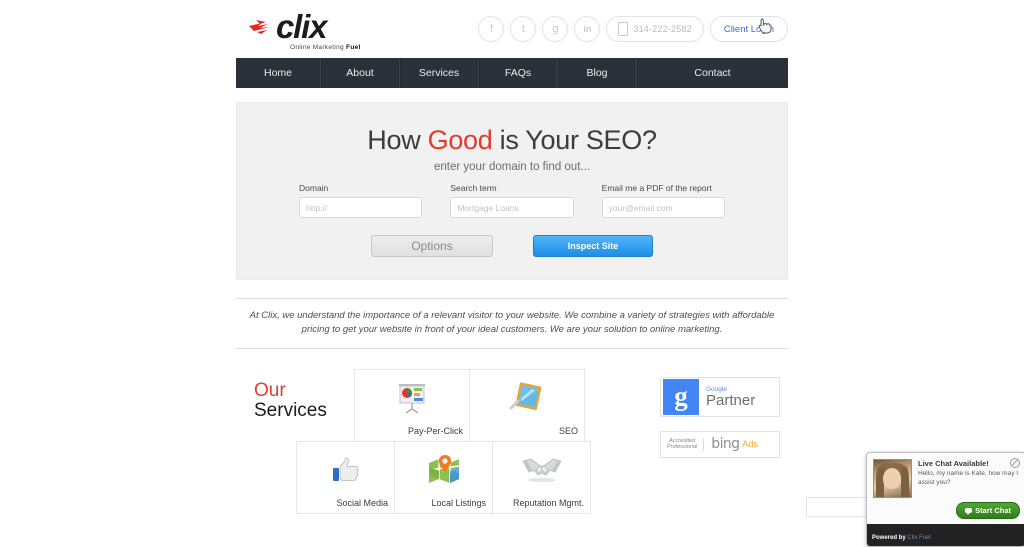  I want to click on service-tile-pay-per-click: Pay-Per-Click, so click(412, 405).